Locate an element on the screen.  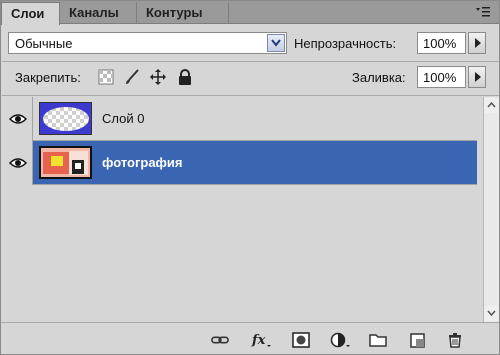
layer-name: Слой 0 is located at coordinates (123, 118).